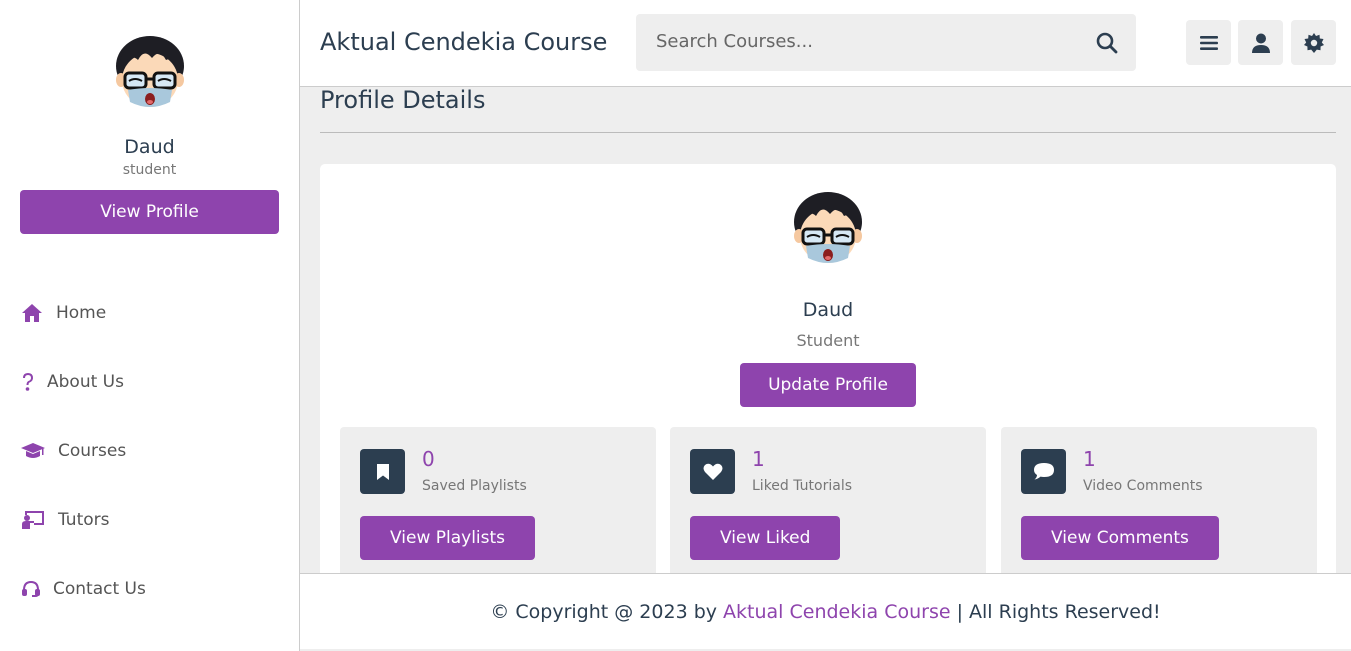  What do you see at coordinates (1143, 486) in the screenshot?
I see `video-comments-label: Video Comments` at bounding box center [1143, 486].